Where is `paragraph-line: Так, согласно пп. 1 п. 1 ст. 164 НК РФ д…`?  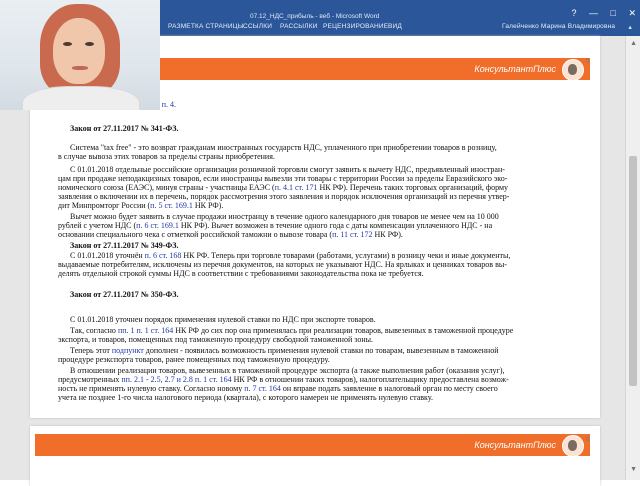
paragraph-line: Так, согласно пп. 1 п. 1 ст. 164 НК РФ д… is located at coordinates (292, 330).